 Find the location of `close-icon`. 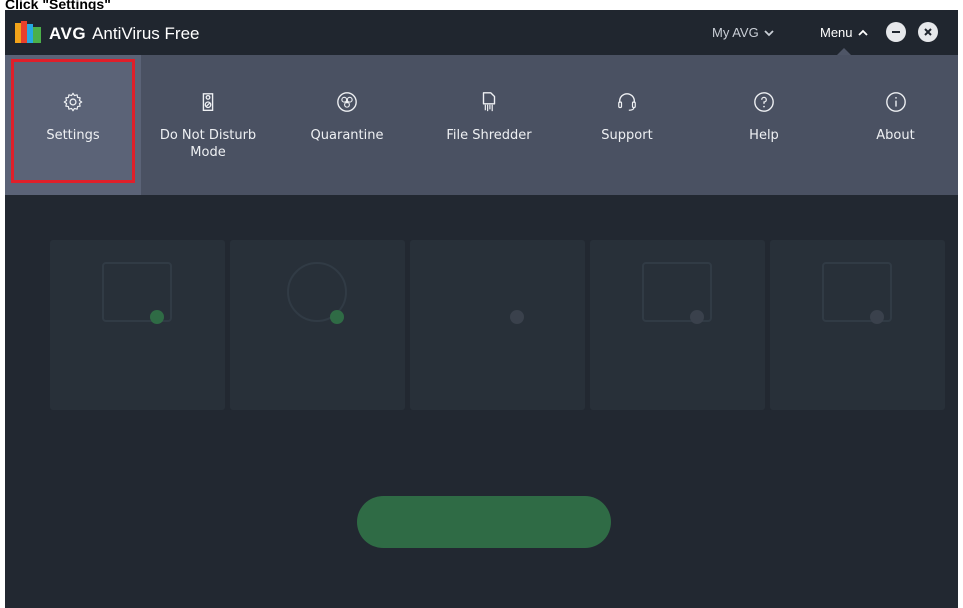

close-icon is located at coordinates (928, 32).